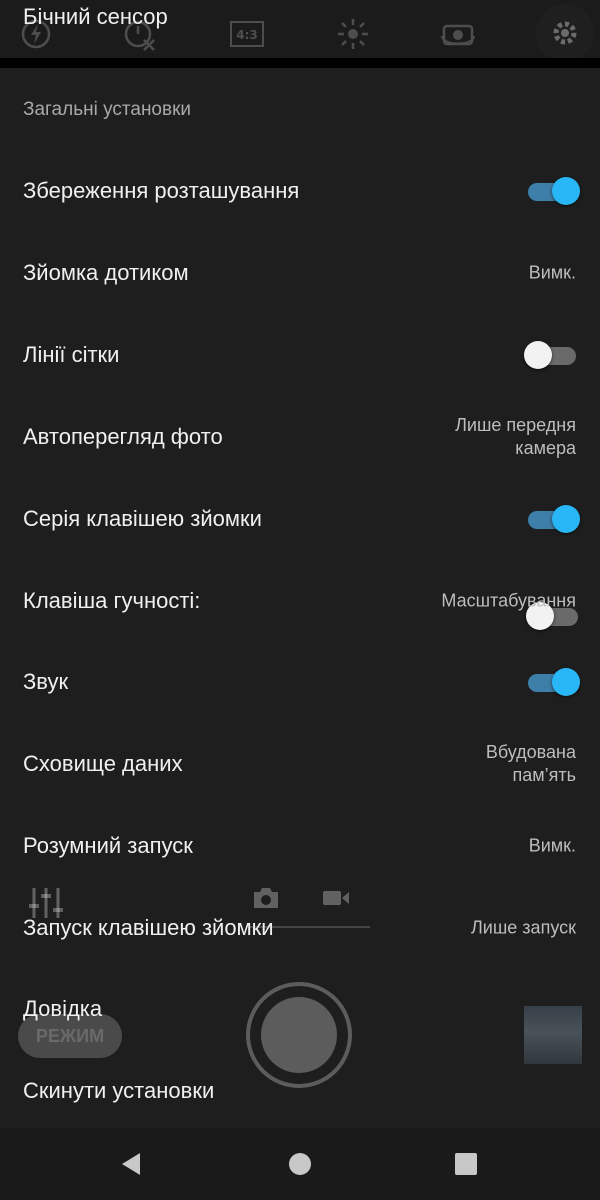 This screenshot has height=1200, width=600. I want to click on save-location-toggle, so click(552, 191).